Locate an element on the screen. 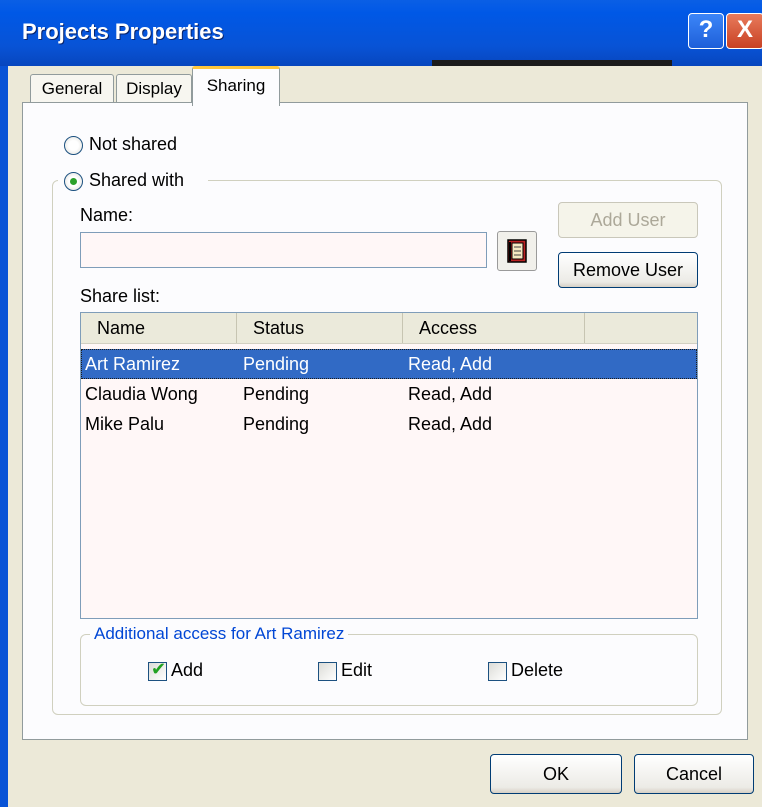 The width and height of the screenshot is (762, 807). list-header: Name Status Access is located at coordinates (389, 328).